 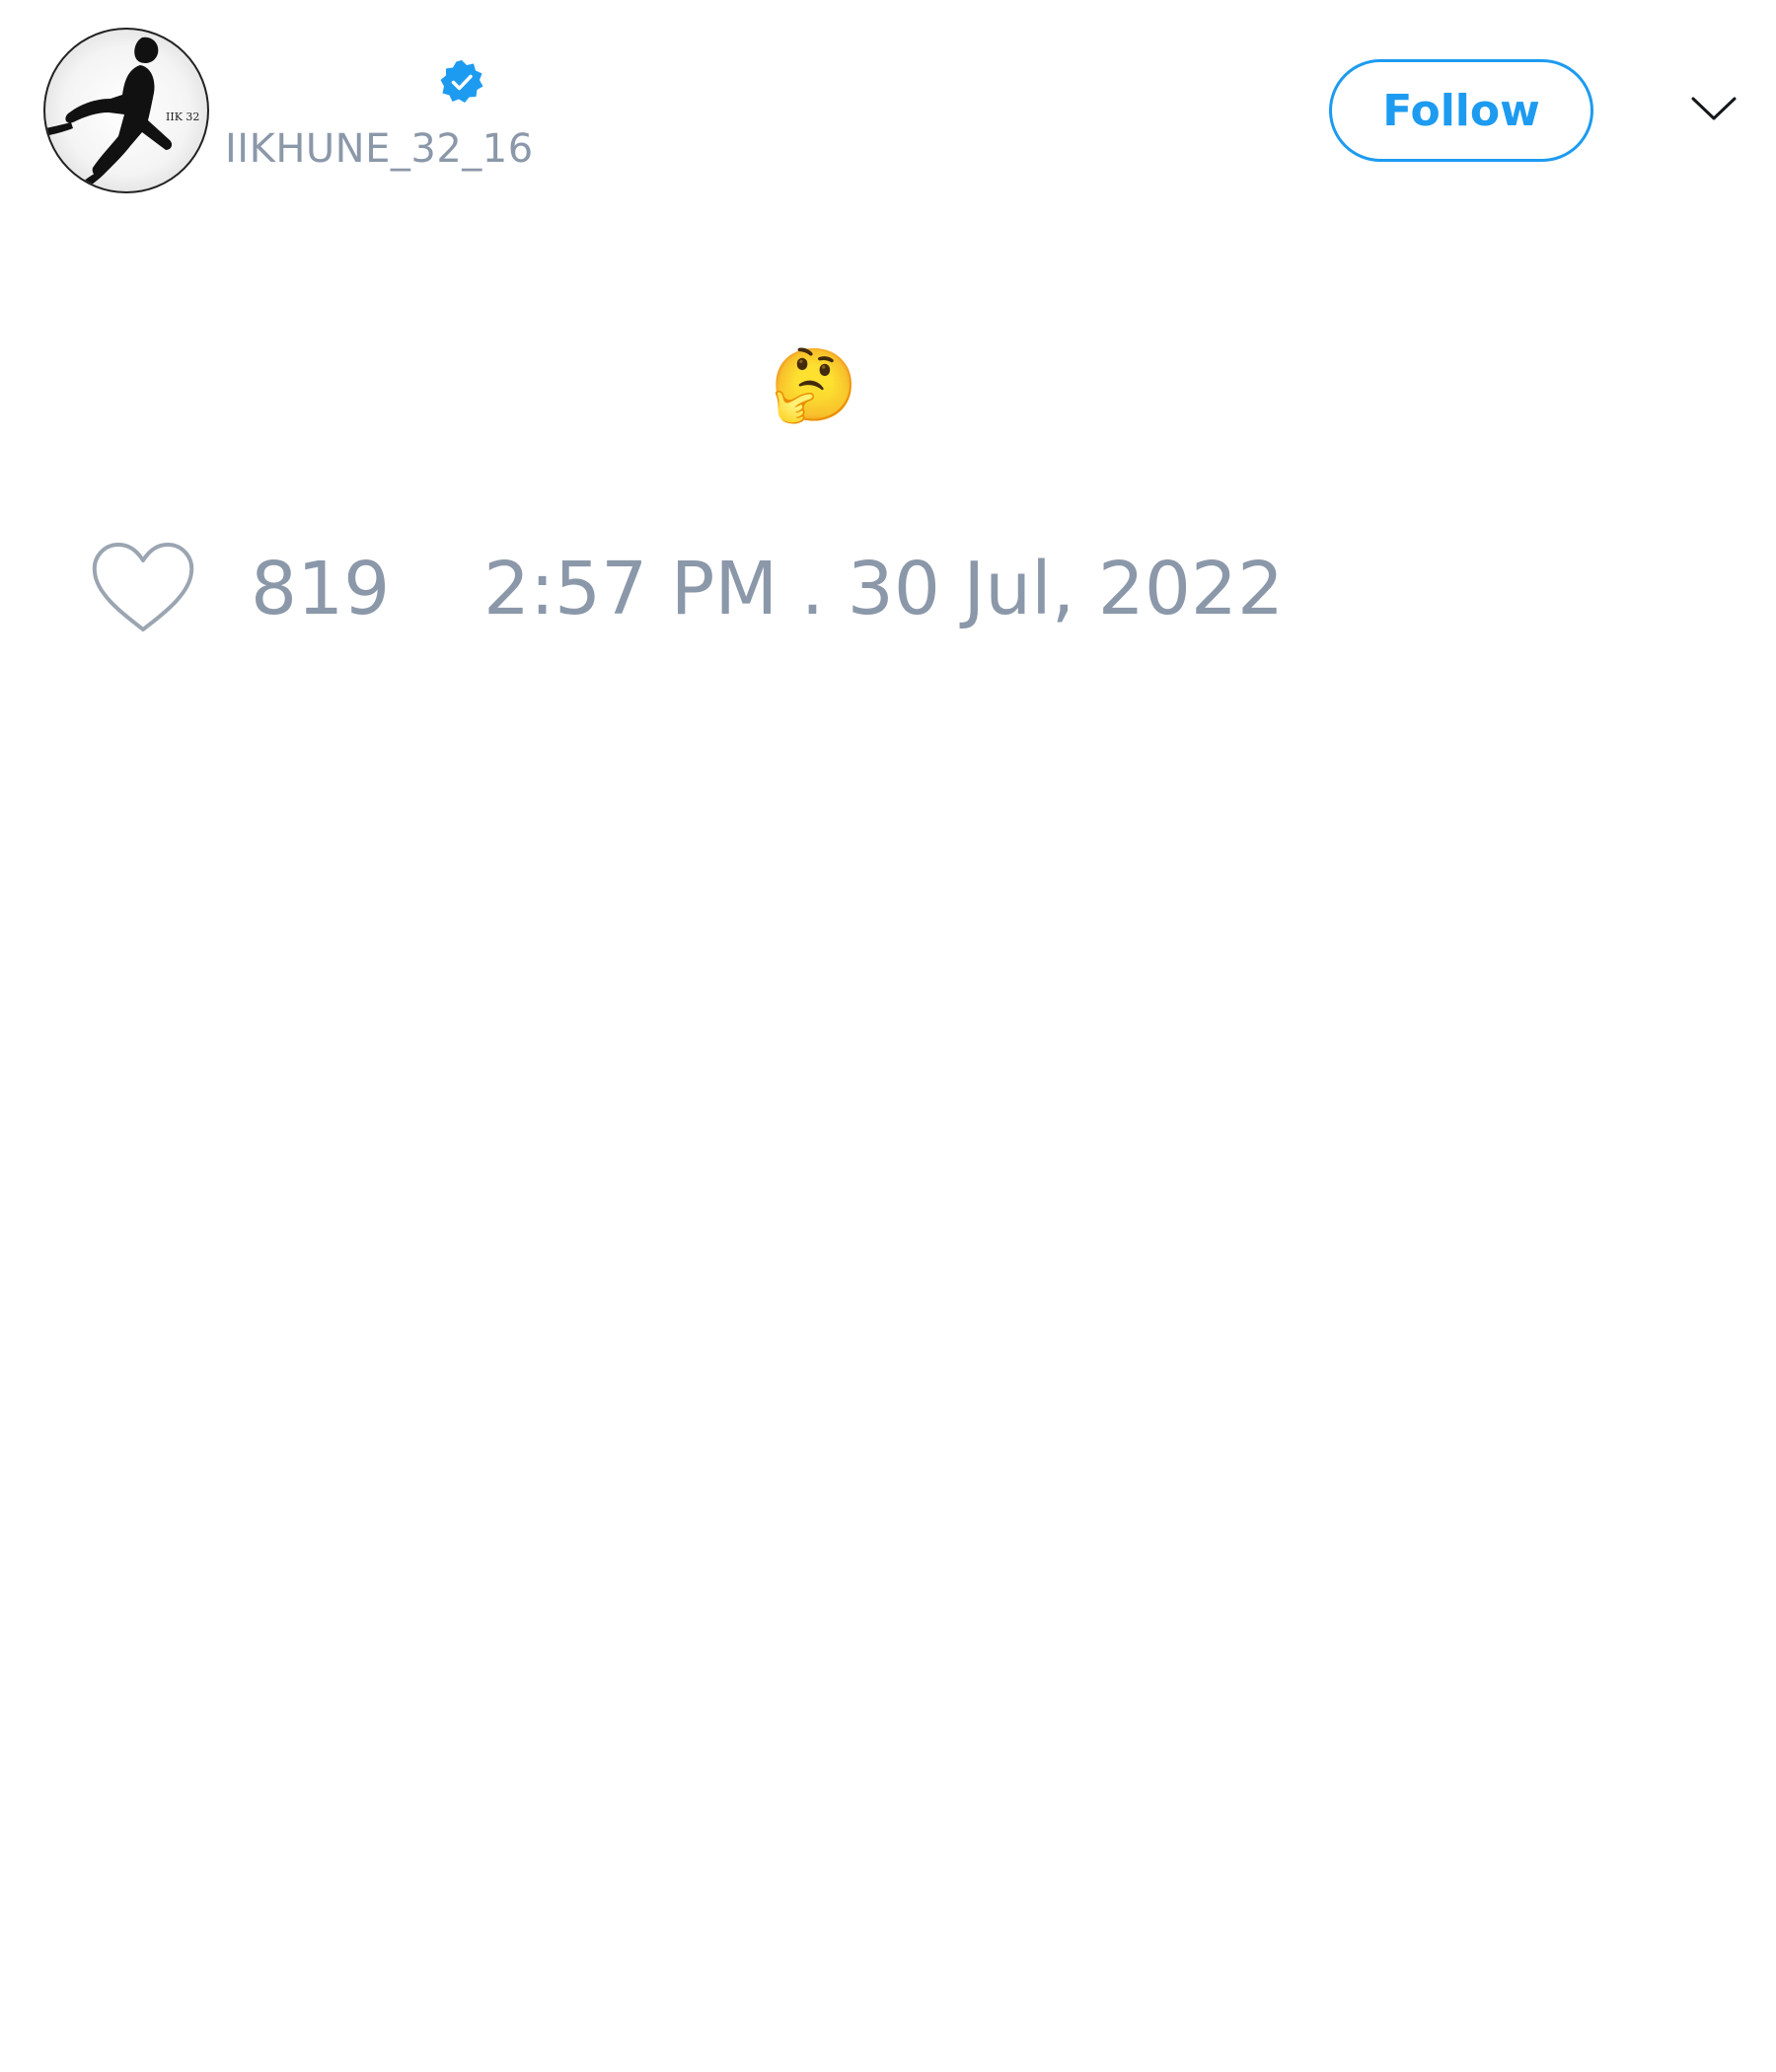 I want to click on follow-button: Follow, so click(x=1461, y=111).